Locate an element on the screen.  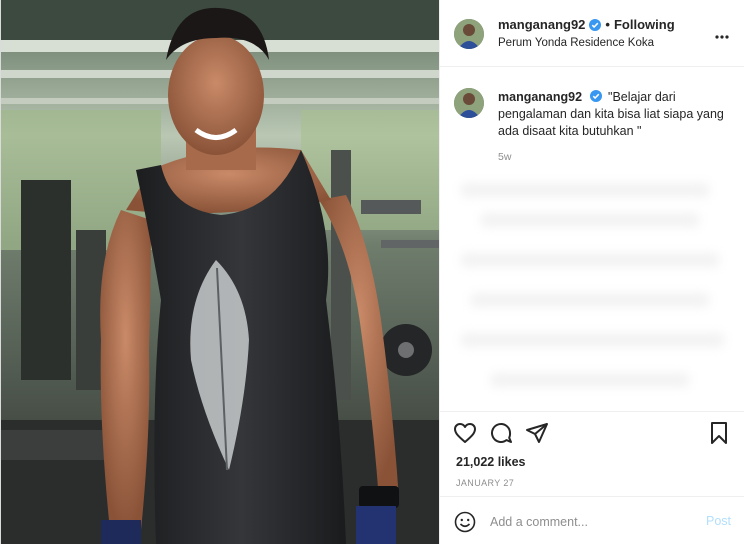
send-shape is located at coordinates (537, 433).